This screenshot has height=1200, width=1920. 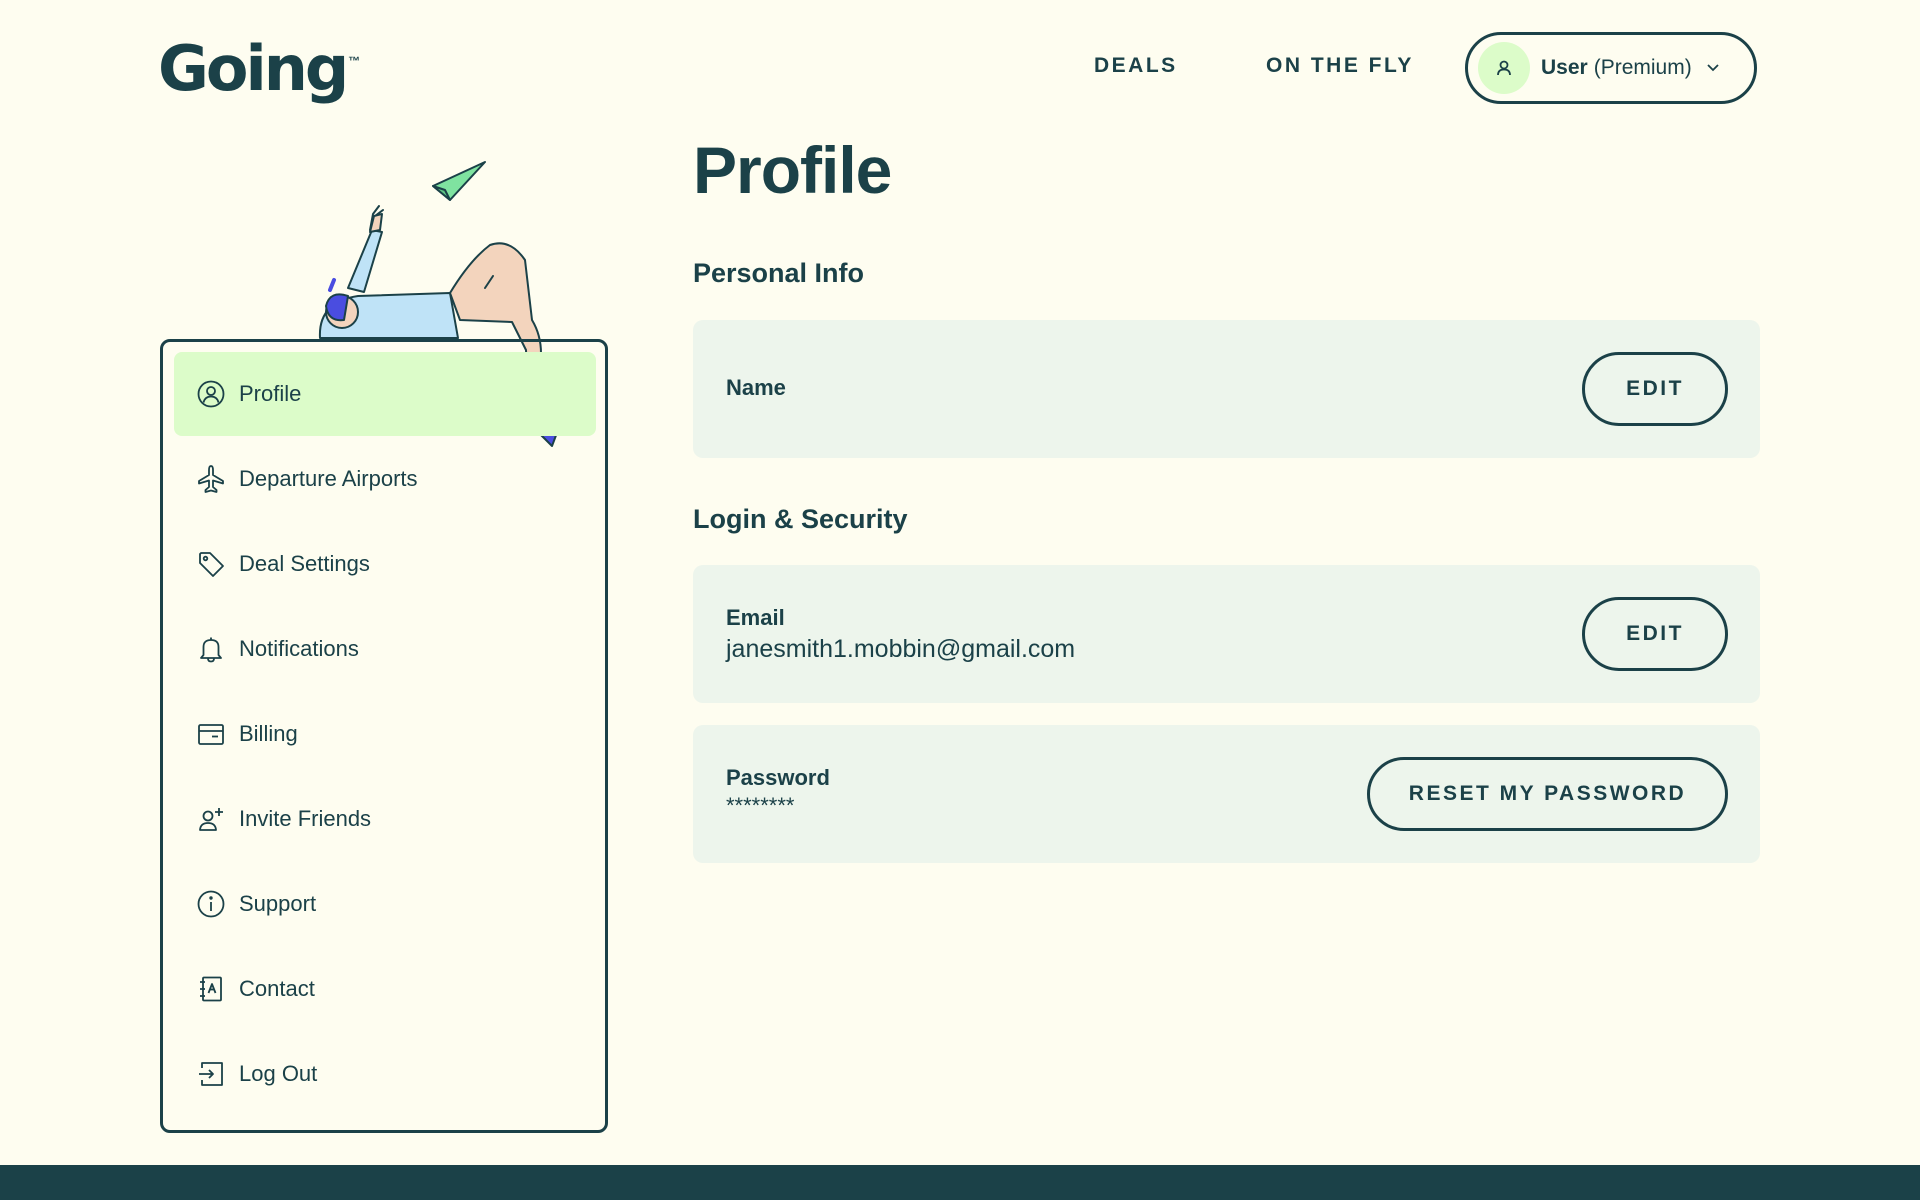 I want to click on personal-info-heading: Personal Info, so click(x=779, y=273).